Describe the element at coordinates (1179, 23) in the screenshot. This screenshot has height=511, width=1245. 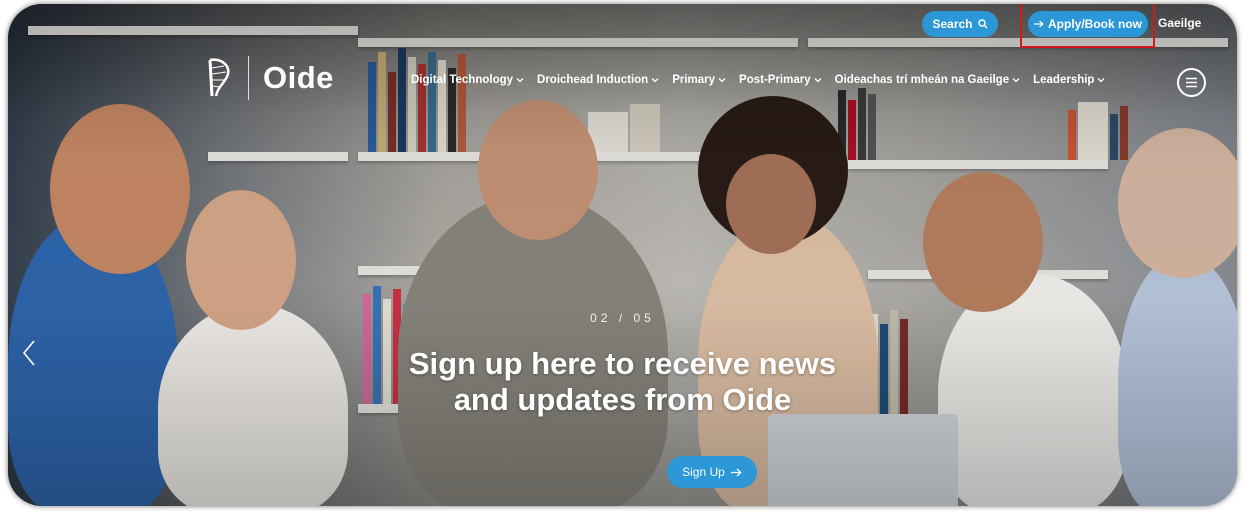
I see `language-toggle-link: Gaeilge` at that location.